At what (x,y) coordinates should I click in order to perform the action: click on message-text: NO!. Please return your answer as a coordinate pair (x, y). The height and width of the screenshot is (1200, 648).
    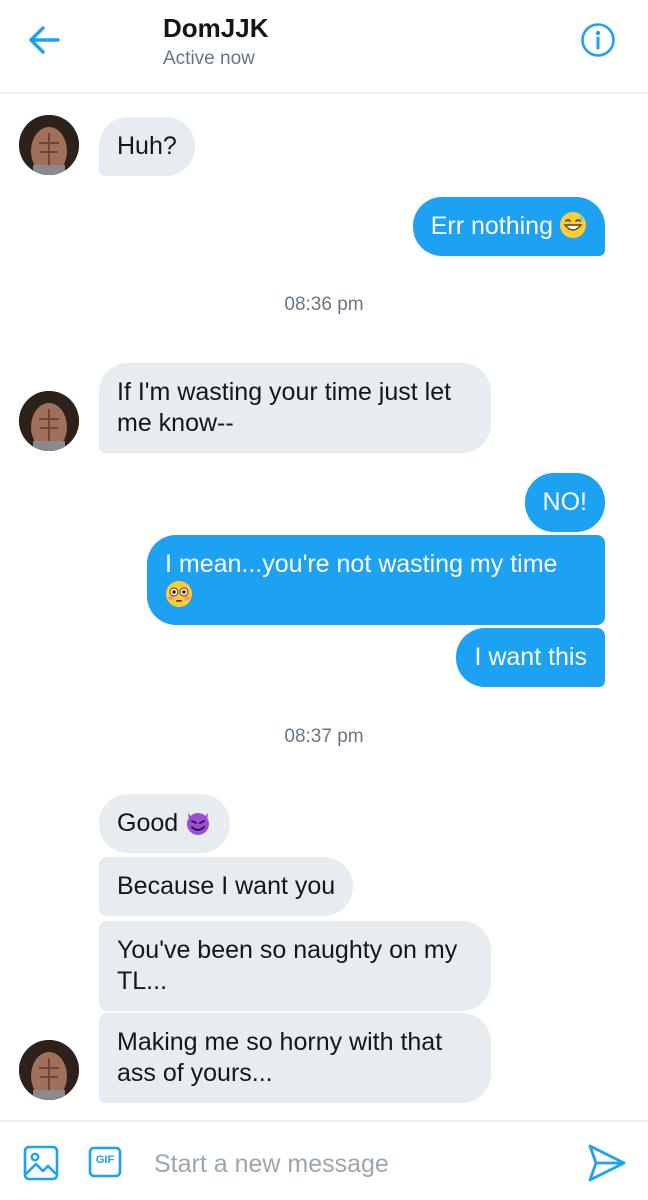
    Looking at the image, I should click on (564, 502).